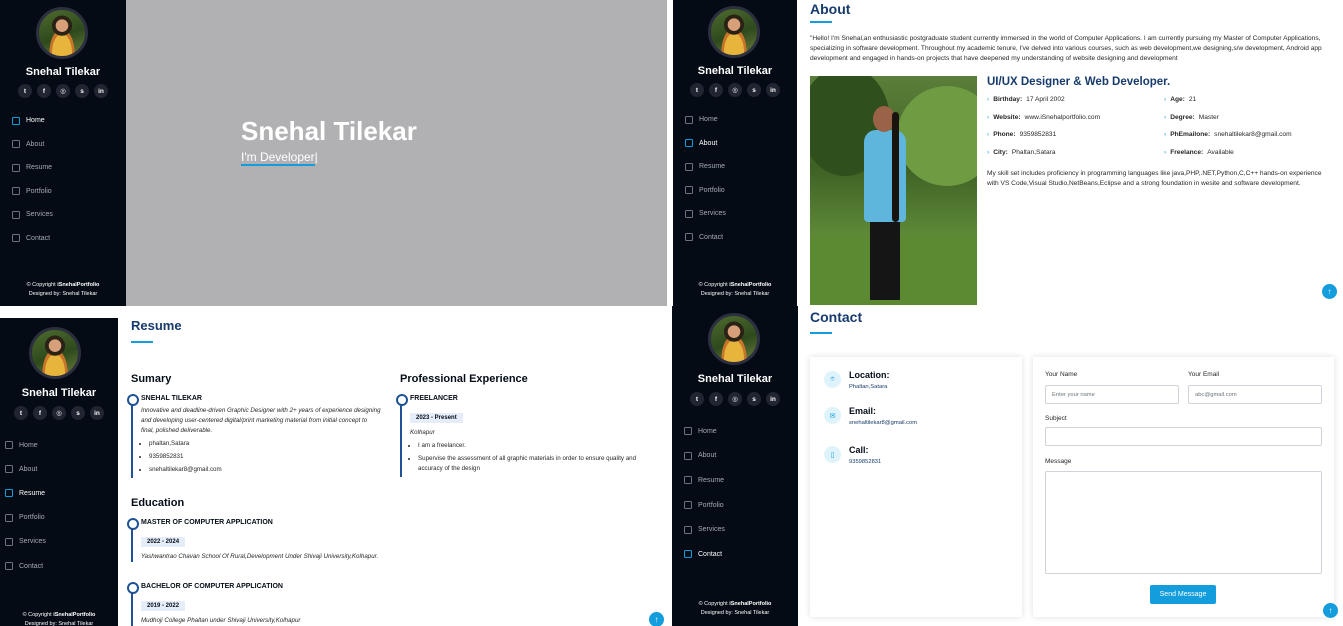 The image size is (1343, 626). Describe the element at coordinates (735, 379) in the screenshot. I see `sidebar-name: Snehal Tilekar` at that location.